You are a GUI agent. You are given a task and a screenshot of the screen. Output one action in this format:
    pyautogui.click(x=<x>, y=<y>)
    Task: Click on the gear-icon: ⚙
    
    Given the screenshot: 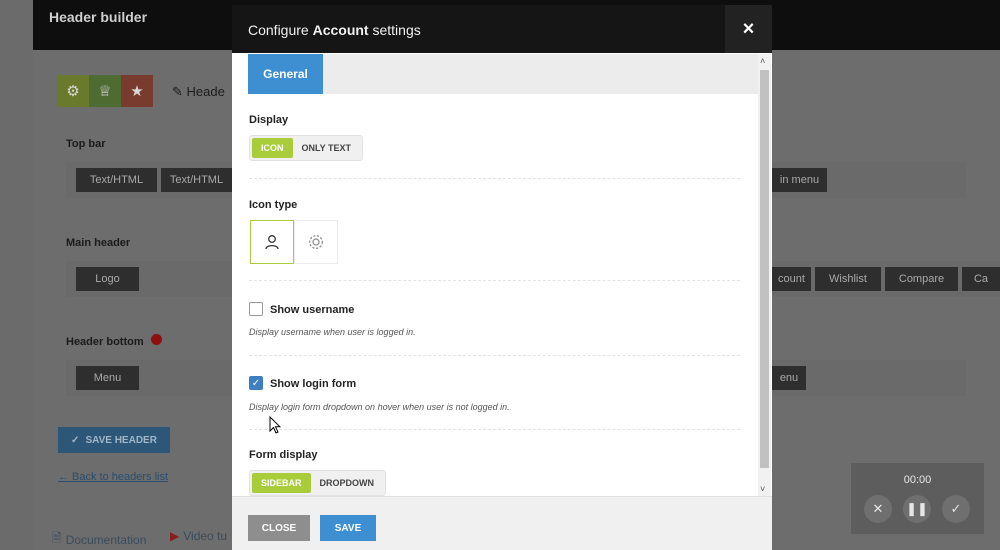 What is the action you would take?
    pyautogui.click(x=73, y=91)
    